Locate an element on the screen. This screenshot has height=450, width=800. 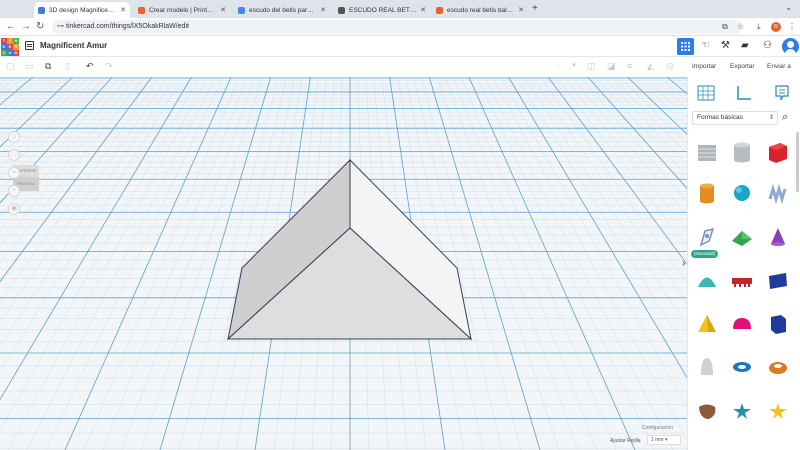
shape-pyramid-icon is located at coordinates (707, 324).